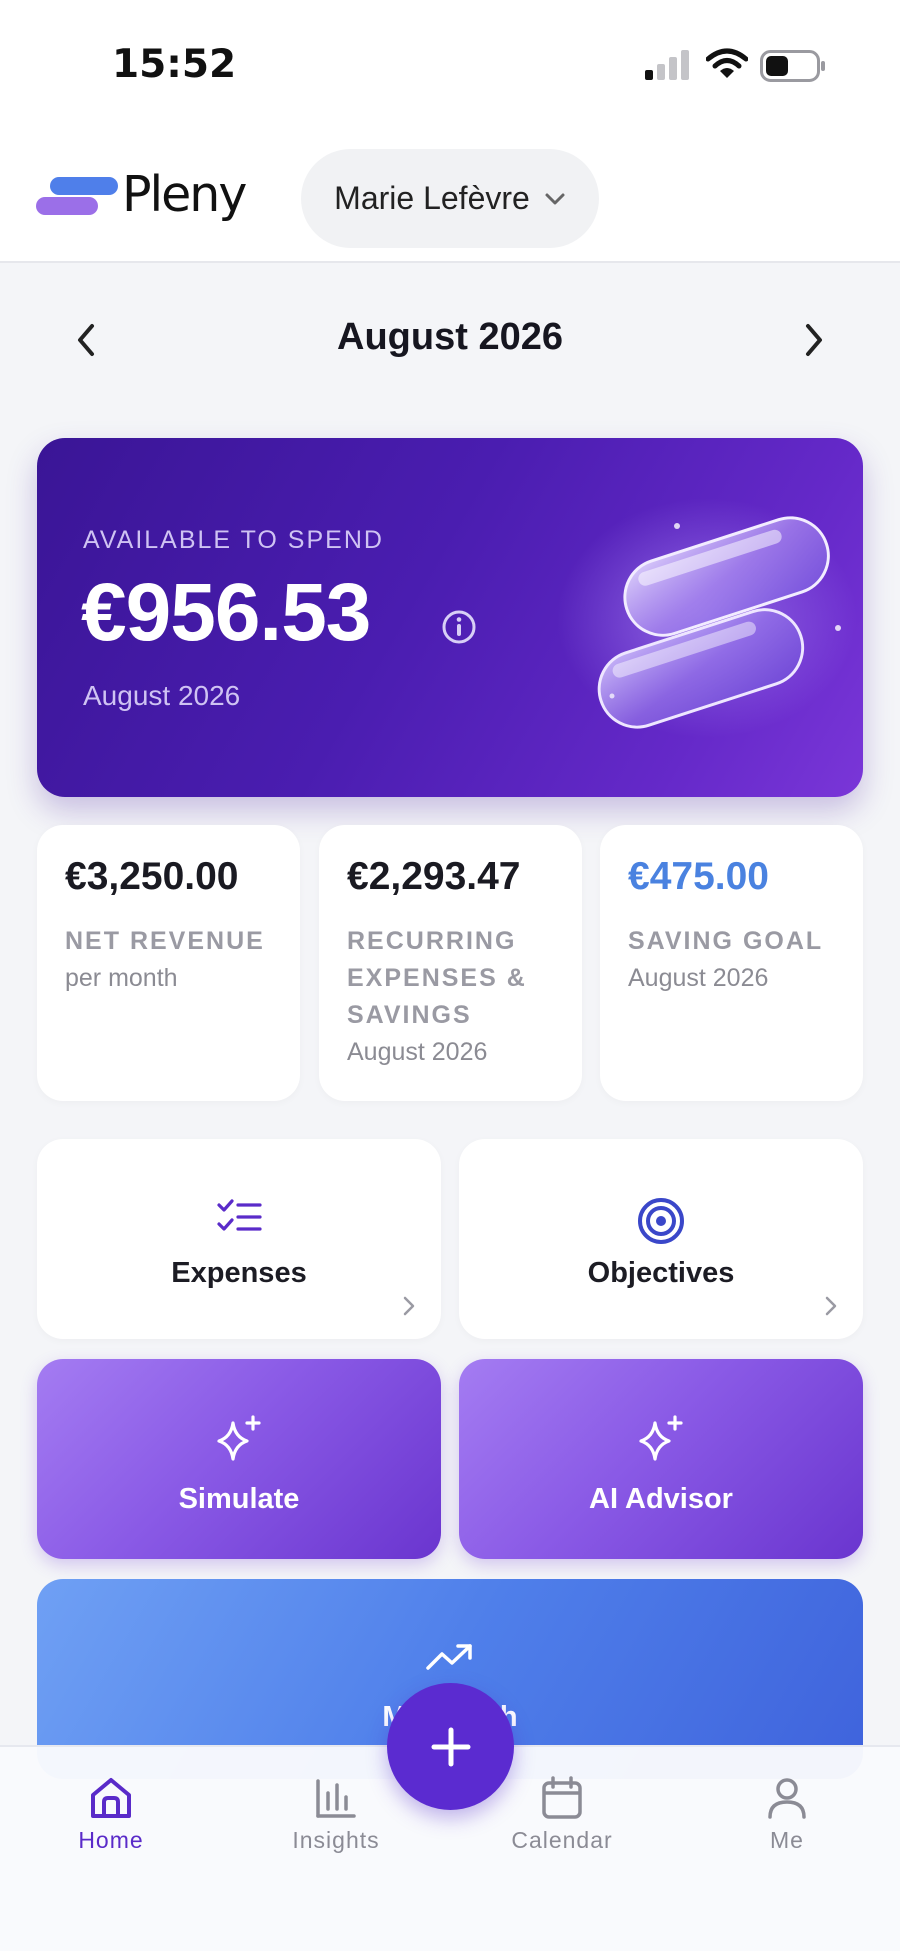  I want to click on stat-value: €3,250.00, so click(152, 876).